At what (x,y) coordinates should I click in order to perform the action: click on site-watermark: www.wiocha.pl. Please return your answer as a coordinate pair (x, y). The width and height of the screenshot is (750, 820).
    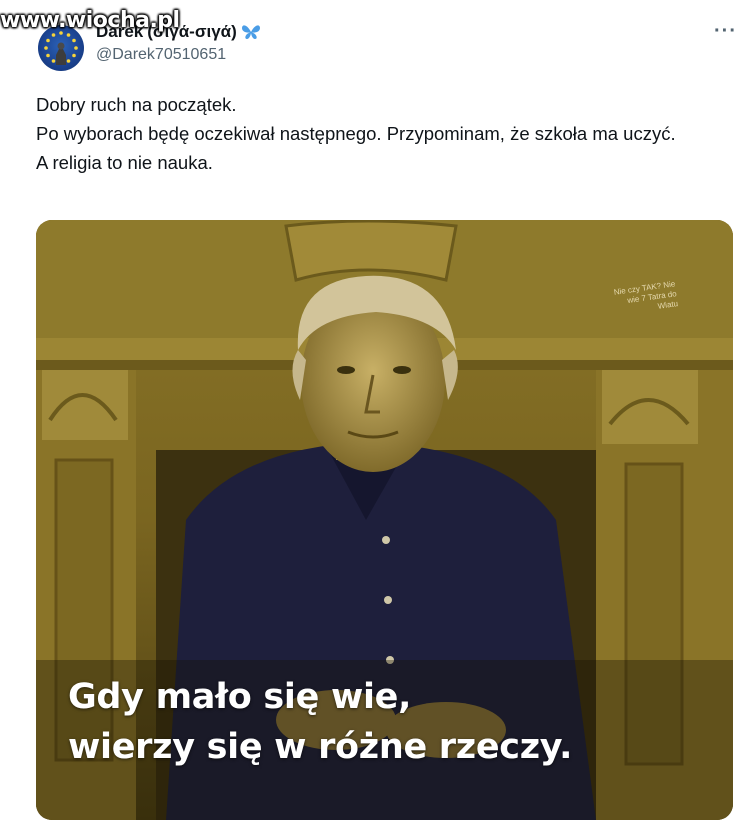
    Looking at the image, I should click on (90, 20).